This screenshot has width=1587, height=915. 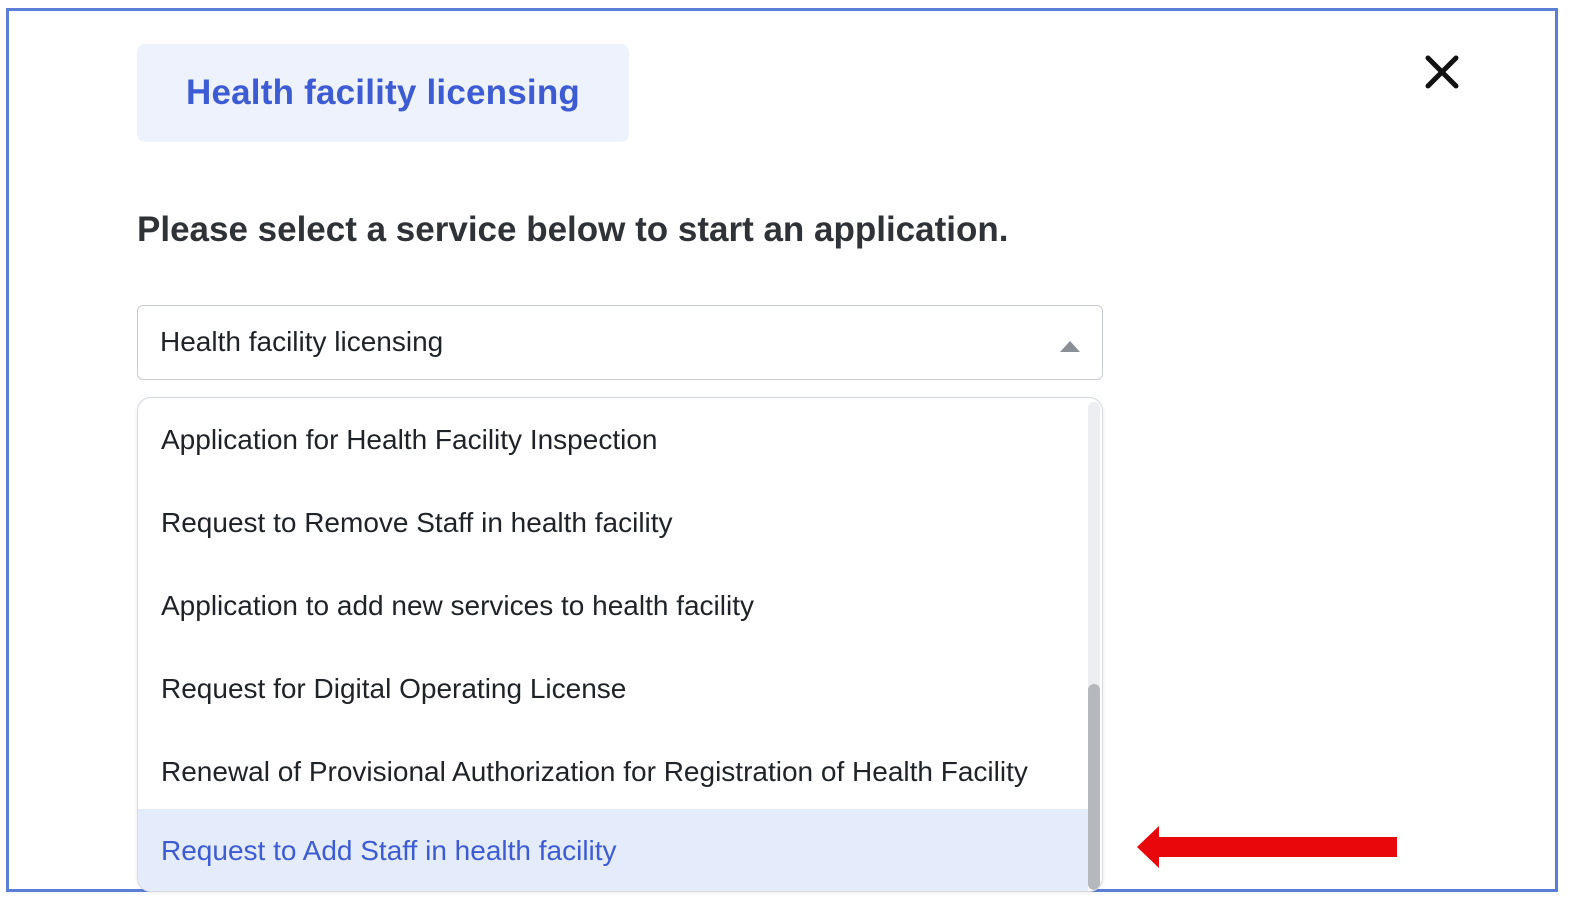 What do you see at coordinates (1070, 346) in the screenshot?
I see `caret-up-icon` at bounding box center [1070, 346].